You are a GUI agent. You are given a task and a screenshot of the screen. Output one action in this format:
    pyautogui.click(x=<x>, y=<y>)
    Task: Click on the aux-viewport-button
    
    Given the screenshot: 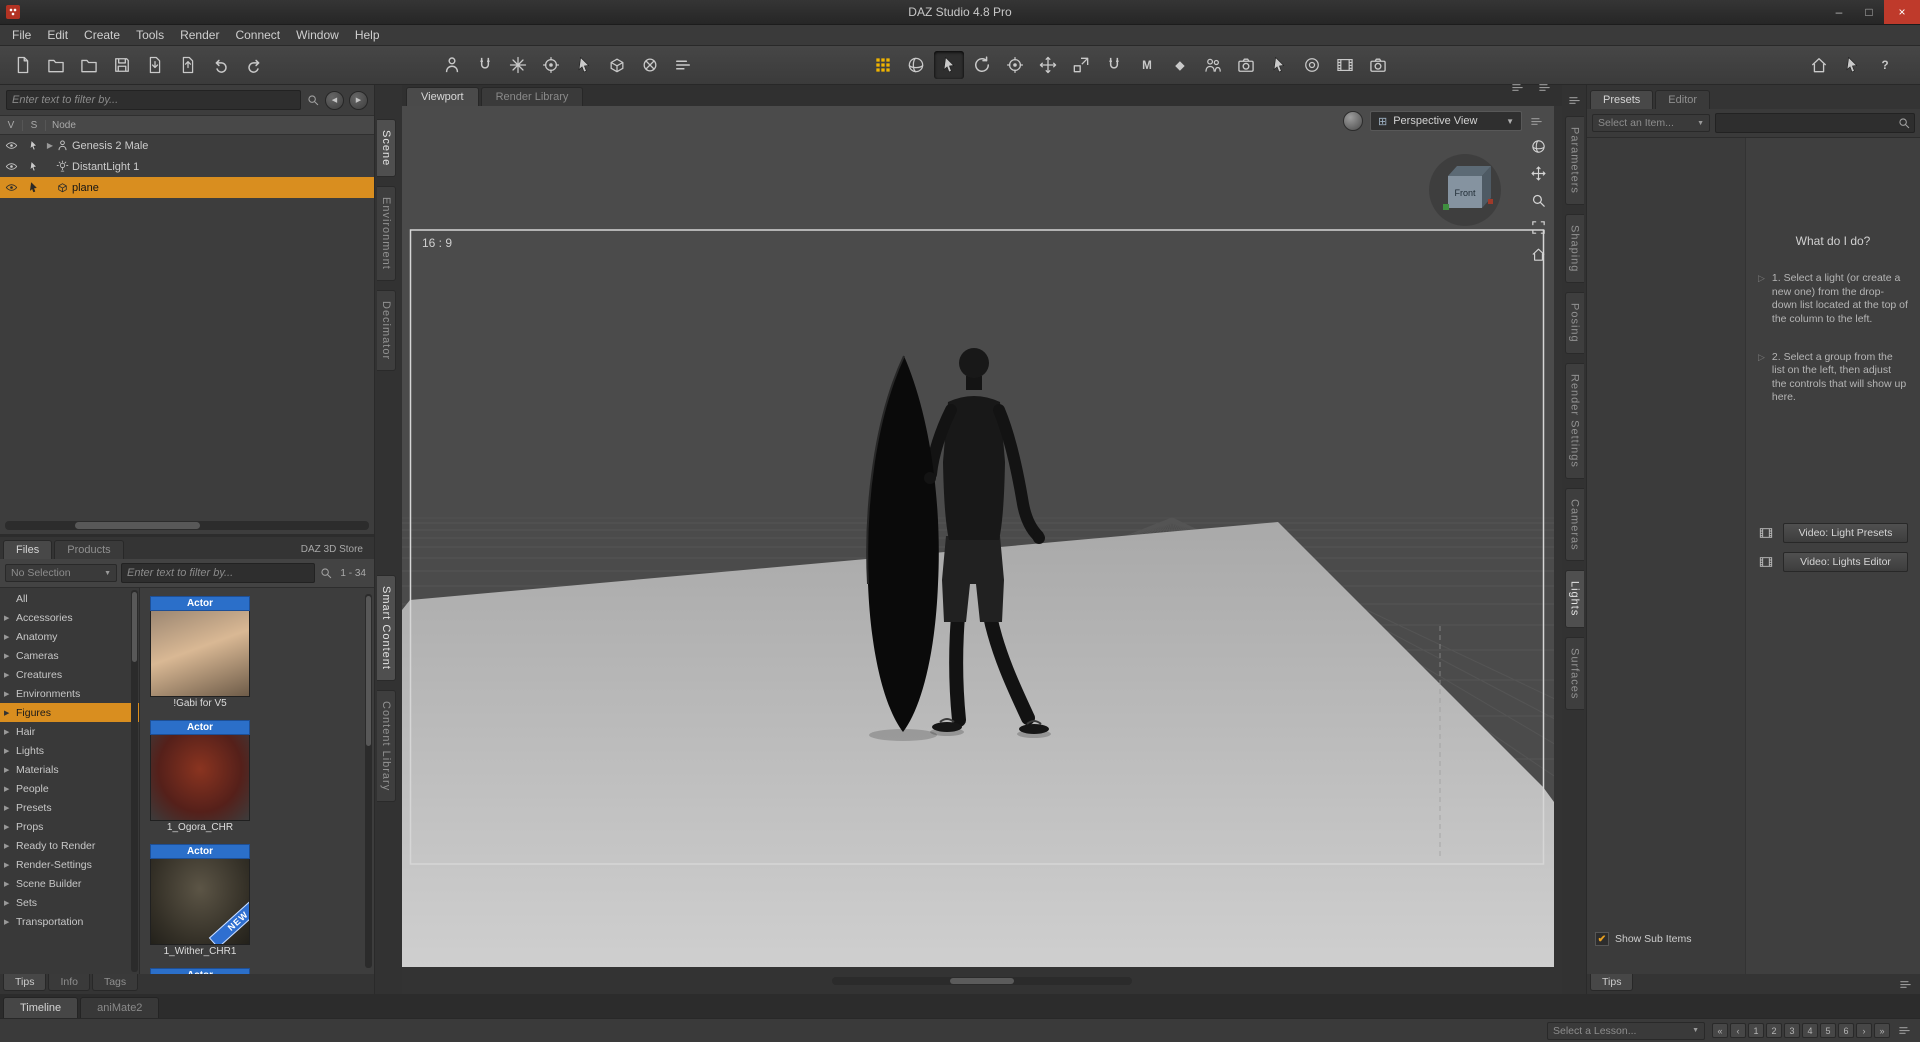 What is the action you would take?
    pyautogui.click(x=1312, y=65)
    